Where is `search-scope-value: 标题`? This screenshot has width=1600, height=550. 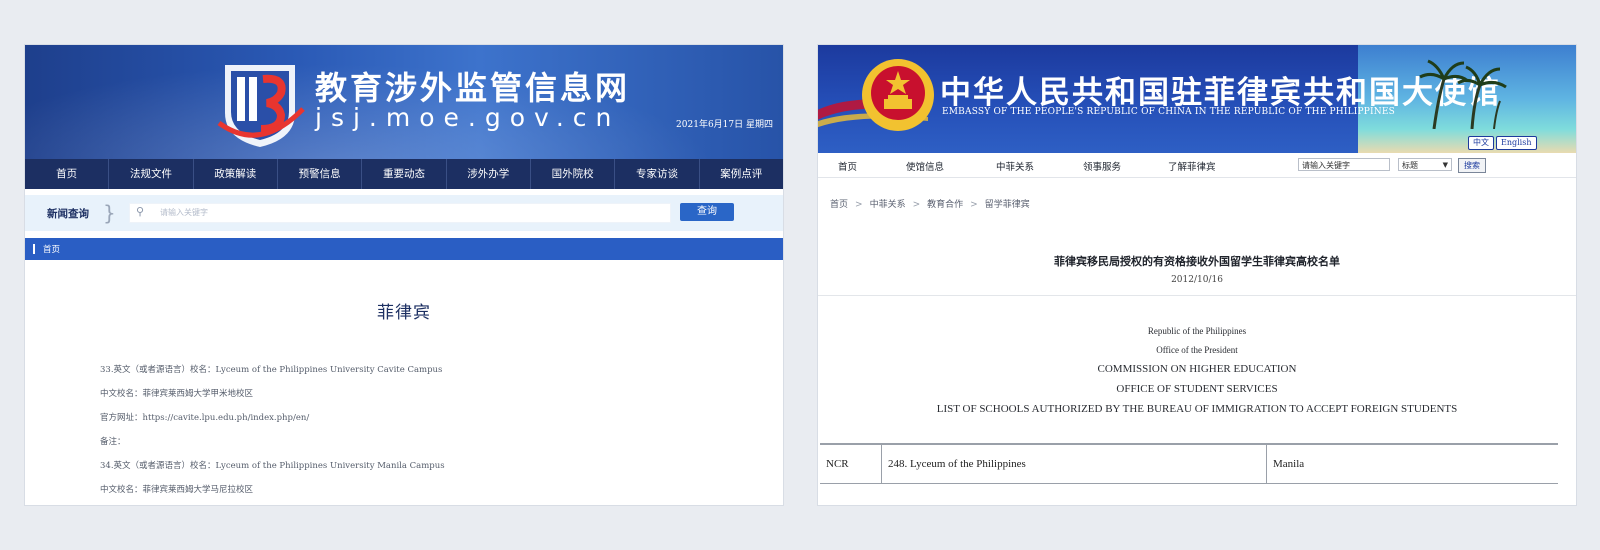
search-scope-value: 标题 is located at coordinates (1410, 165).